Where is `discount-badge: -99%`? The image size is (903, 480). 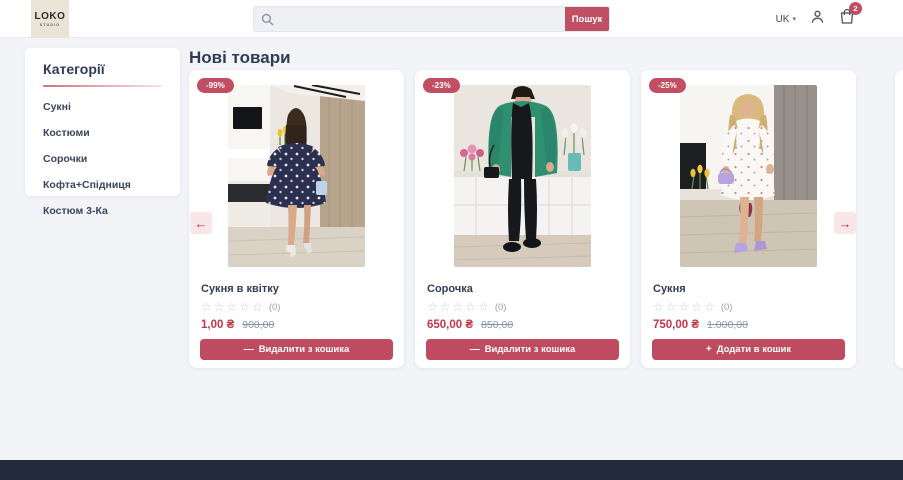
discount-badge: -99% is located at coordinates (215, 85).